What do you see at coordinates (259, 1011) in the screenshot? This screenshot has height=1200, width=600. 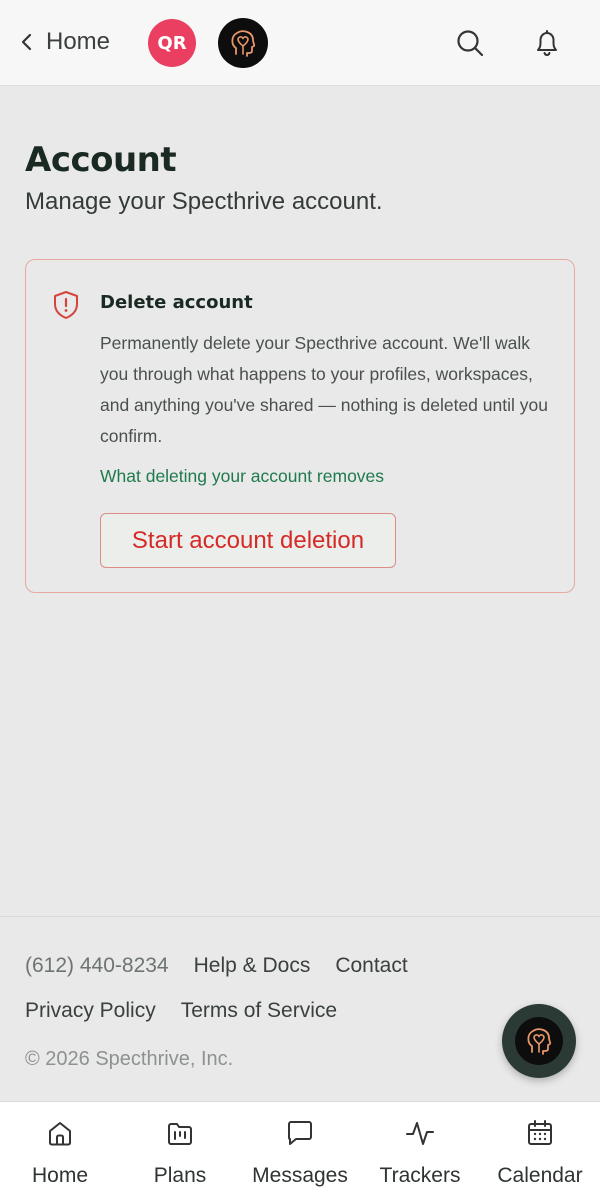 I see `footer-terms-link: Terms of Service` at bounding box center [259, 1011].